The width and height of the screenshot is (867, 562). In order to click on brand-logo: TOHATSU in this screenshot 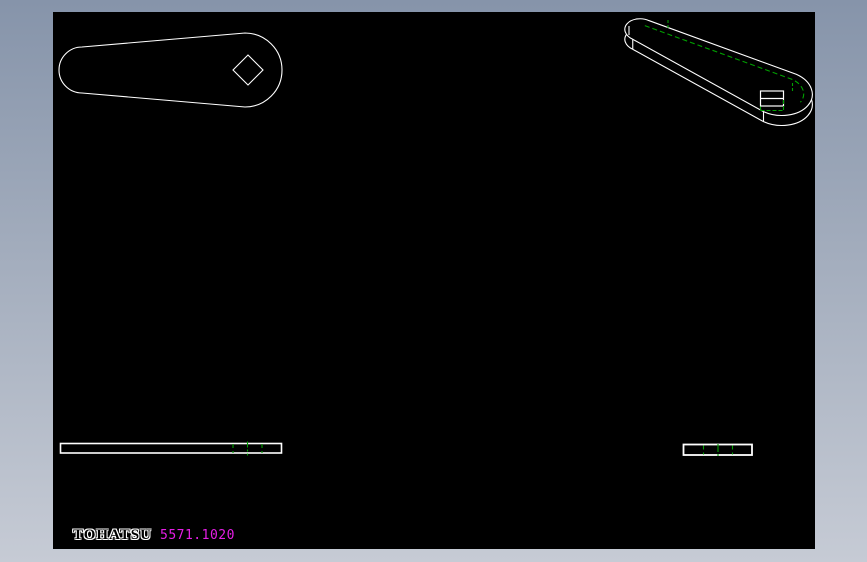, I will do `click(112, 535)`.